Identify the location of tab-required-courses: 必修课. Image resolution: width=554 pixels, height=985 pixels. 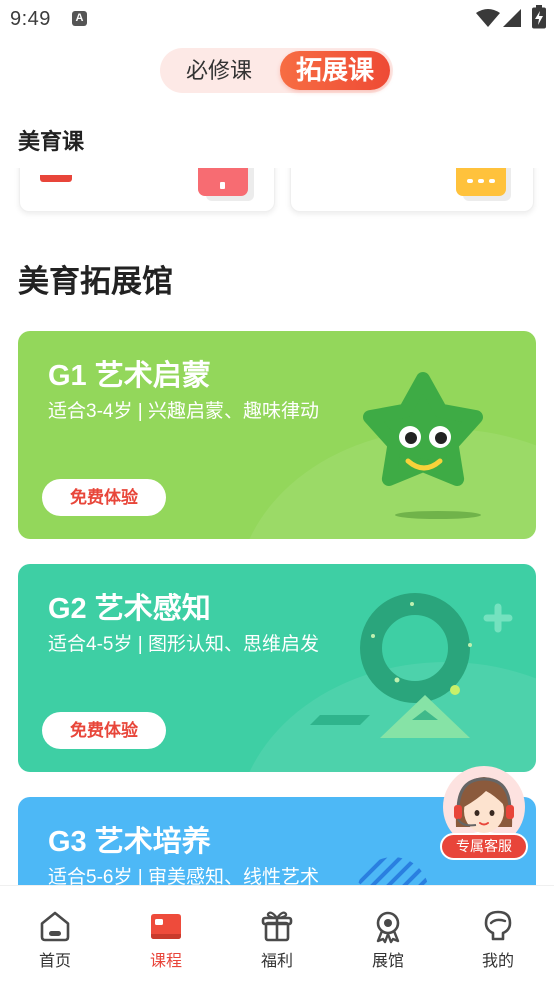
(219, 70).